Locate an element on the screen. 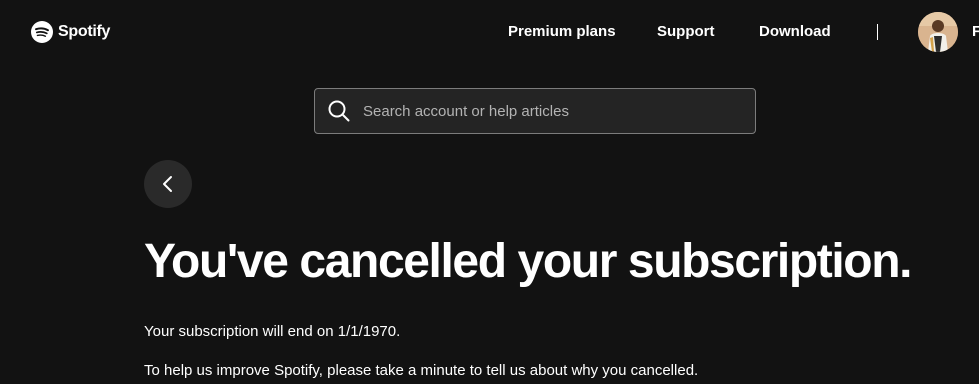  nav-divider is located at coordinates (877, 32).